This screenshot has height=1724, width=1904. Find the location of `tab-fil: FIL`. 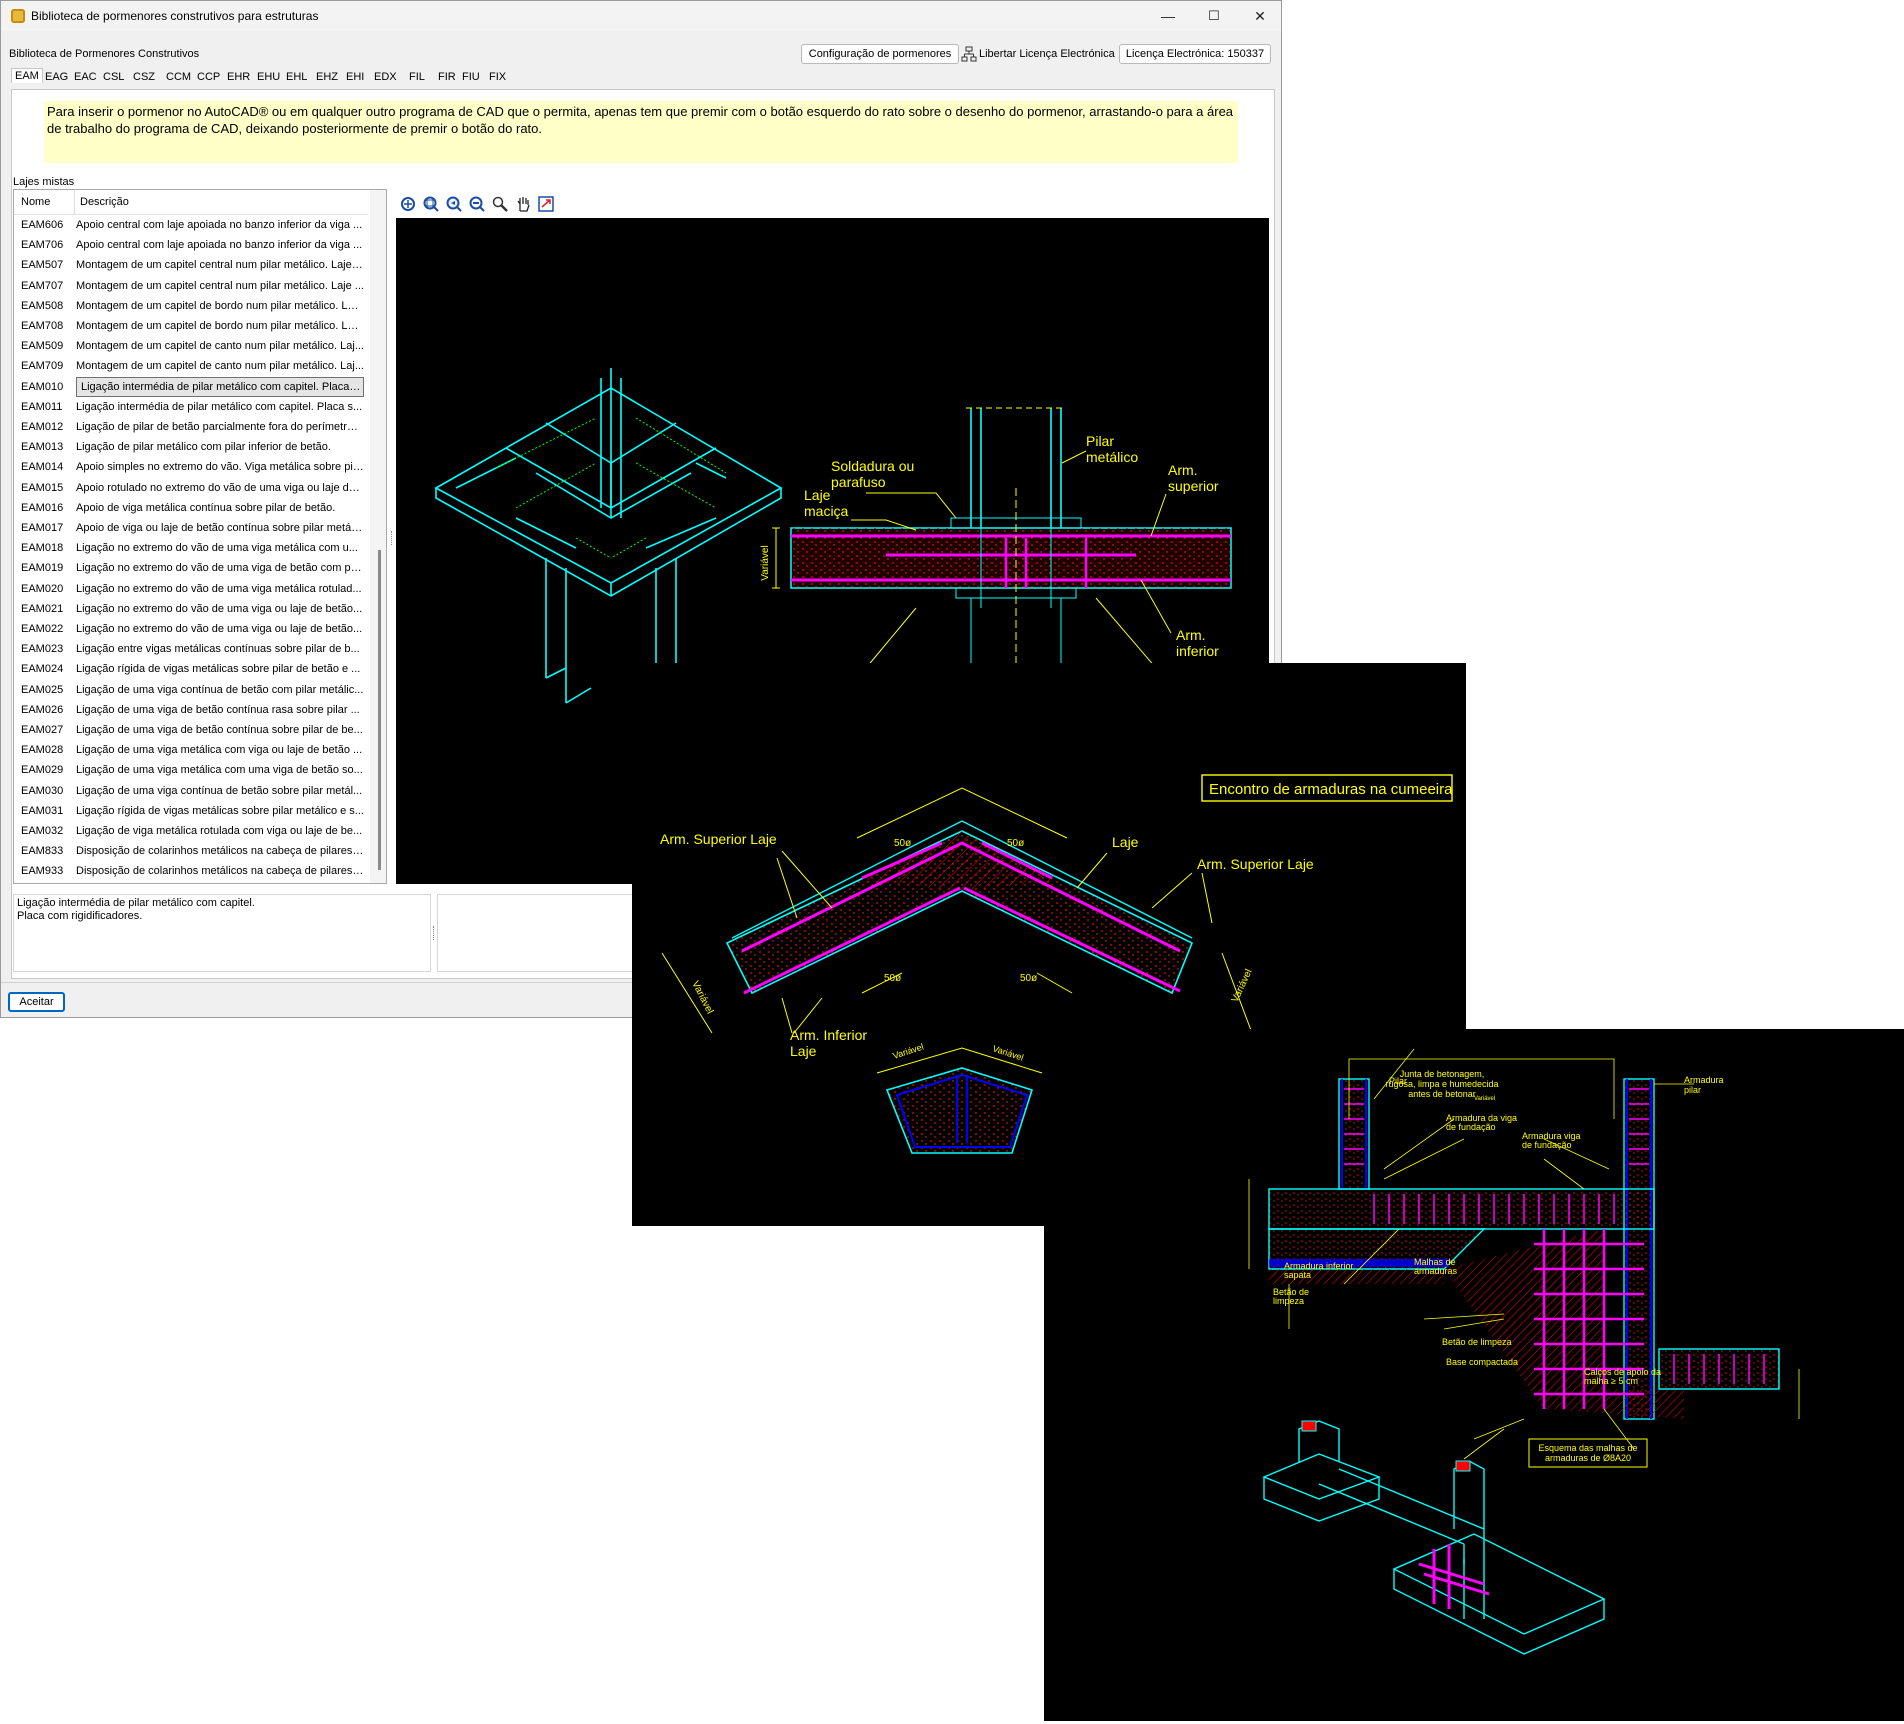

tab-fil: FIL is located at coordinates (417, 77).